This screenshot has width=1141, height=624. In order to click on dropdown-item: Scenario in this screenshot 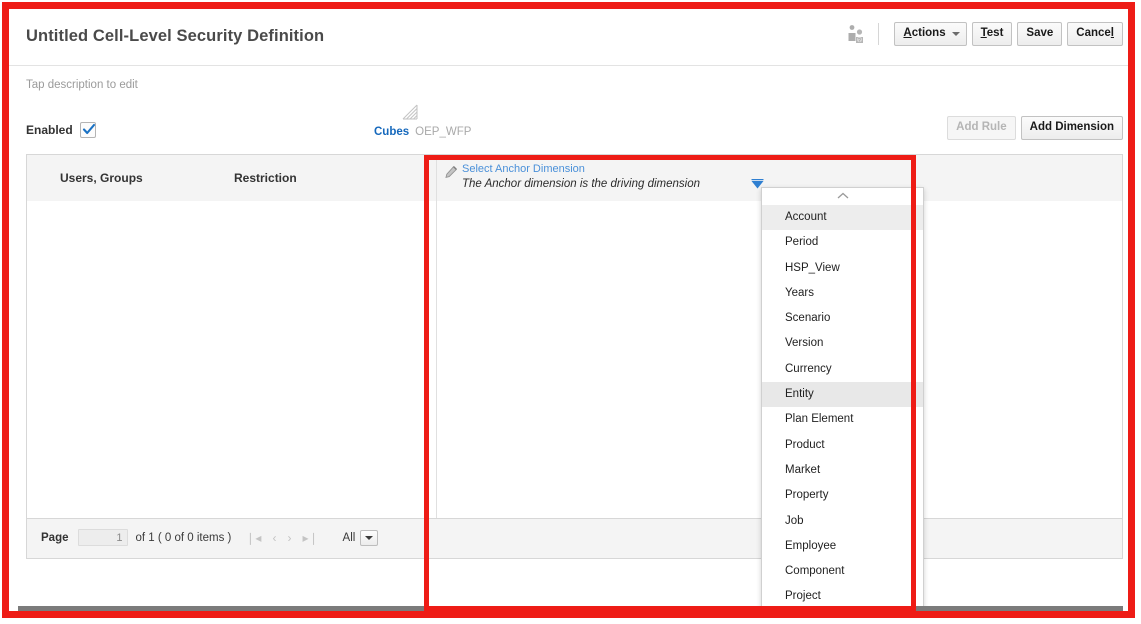, I will do `click(842, 318)`.